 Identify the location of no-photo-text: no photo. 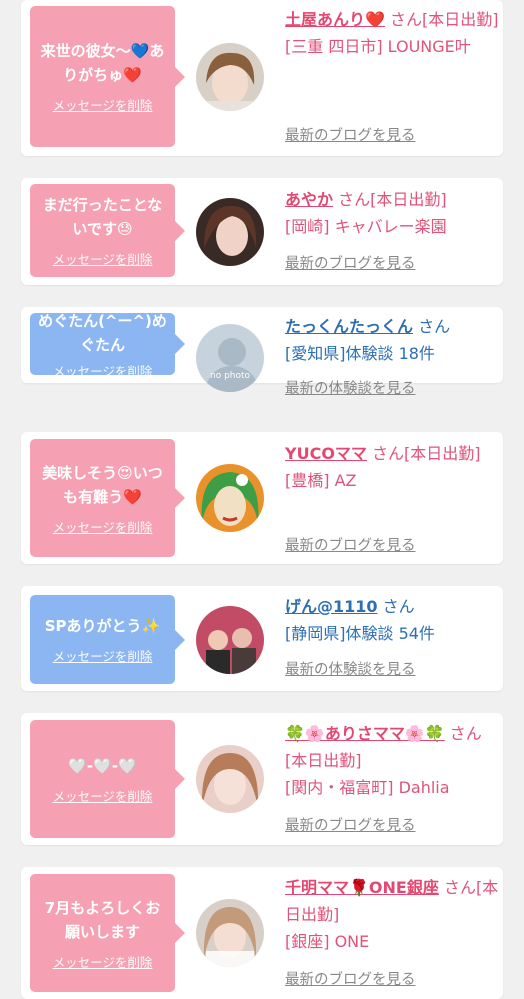
(230, 376).